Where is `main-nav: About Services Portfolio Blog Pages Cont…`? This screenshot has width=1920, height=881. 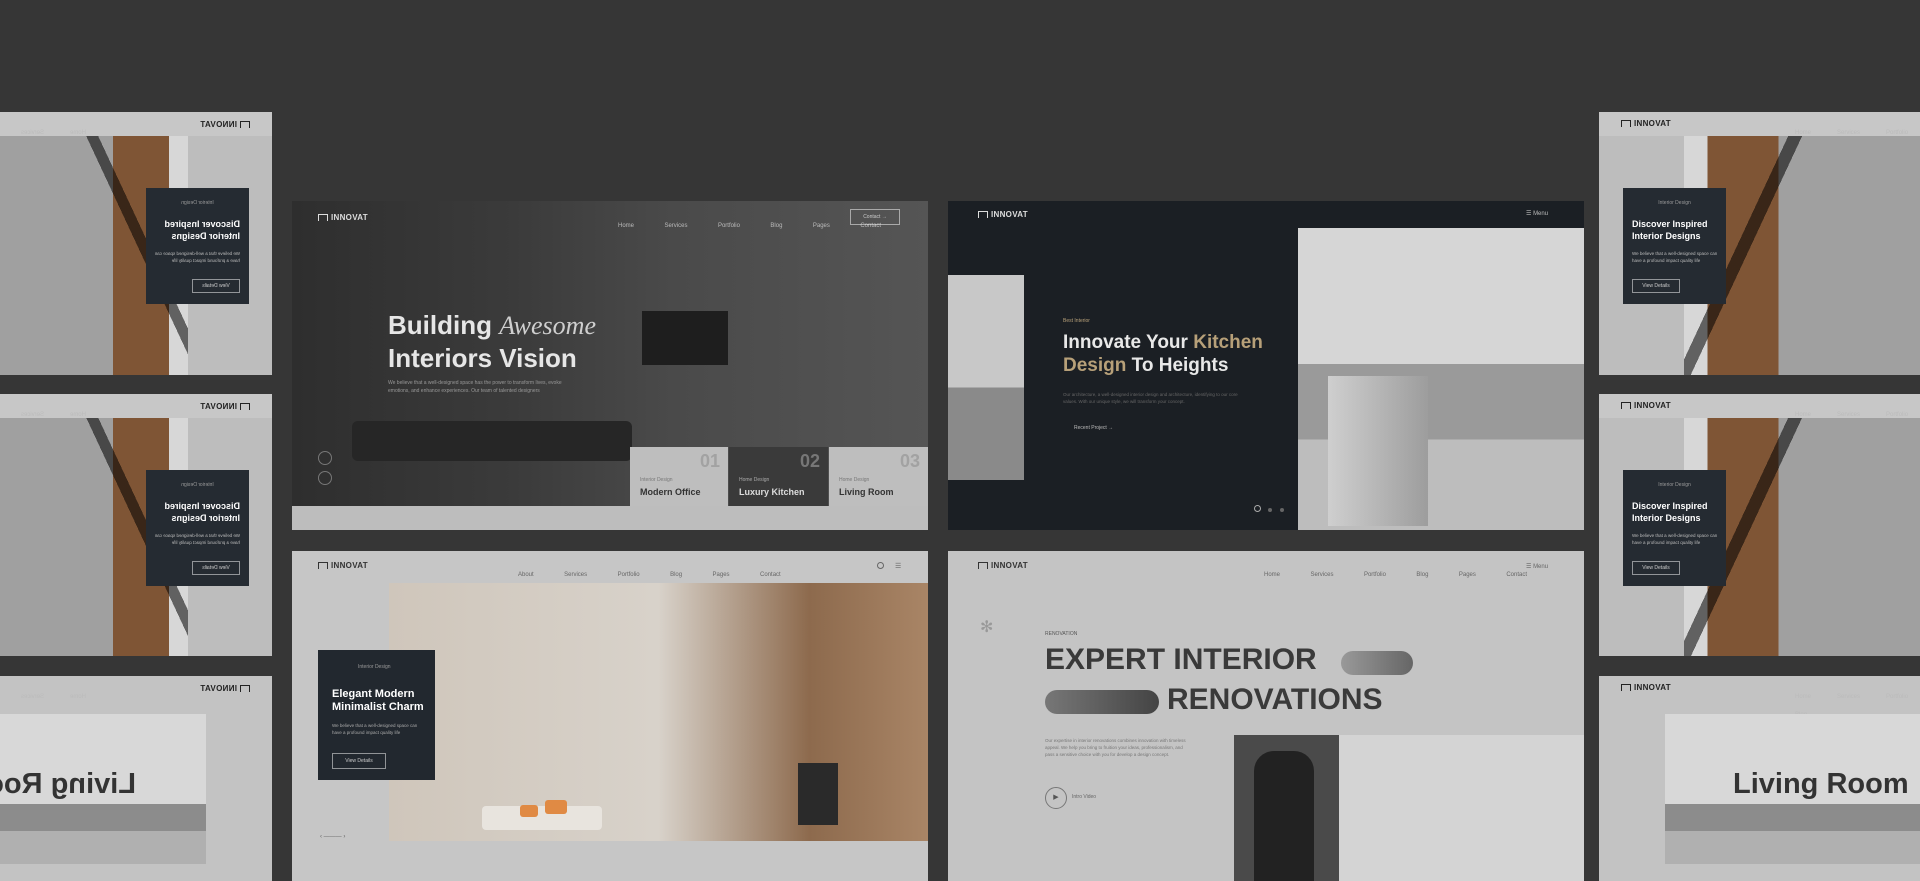
main-nav: About Services Portfolio Blog Pages Cont… is located at coordinates (636, 572).